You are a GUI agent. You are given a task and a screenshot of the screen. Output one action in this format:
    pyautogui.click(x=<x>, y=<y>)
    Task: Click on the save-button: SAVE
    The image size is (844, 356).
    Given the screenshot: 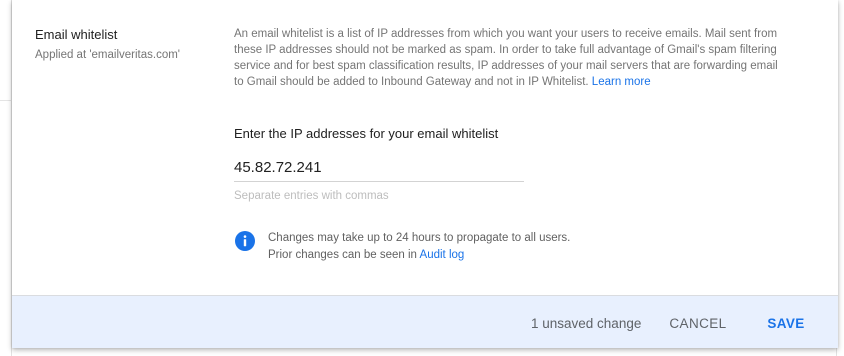 What is the action you would take?
    pyautogui.click(x=786, y=323)
    